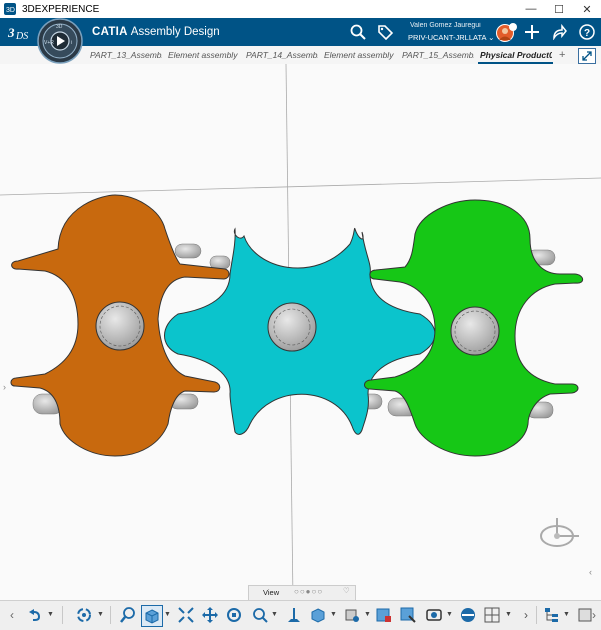  What do you see at coordinates (475, 331) in the screenshot?
I see `hub-right` at bounding box center [475, 331].